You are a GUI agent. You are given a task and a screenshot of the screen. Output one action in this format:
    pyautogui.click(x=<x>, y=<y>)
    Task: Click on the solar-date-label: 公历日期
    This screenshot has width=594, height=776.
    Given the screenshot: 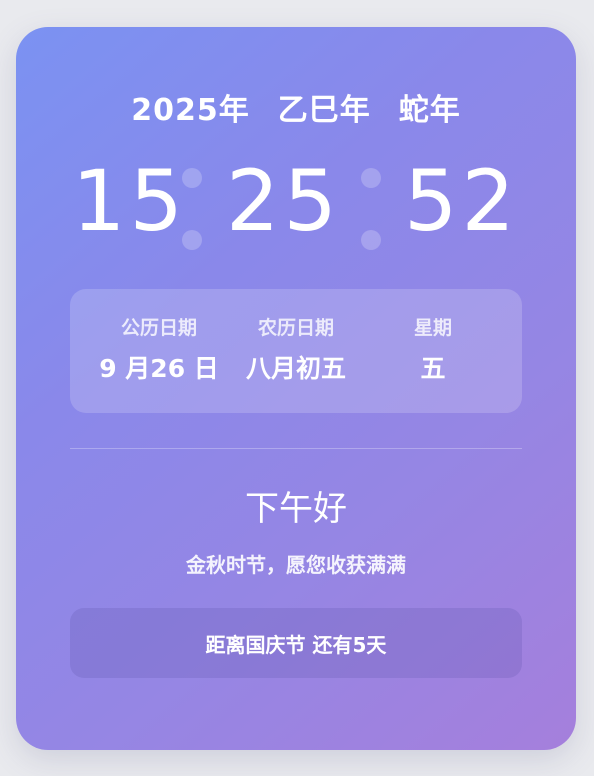 What is the action you would take?
    pyautogui.click(x=158, y=328)
    